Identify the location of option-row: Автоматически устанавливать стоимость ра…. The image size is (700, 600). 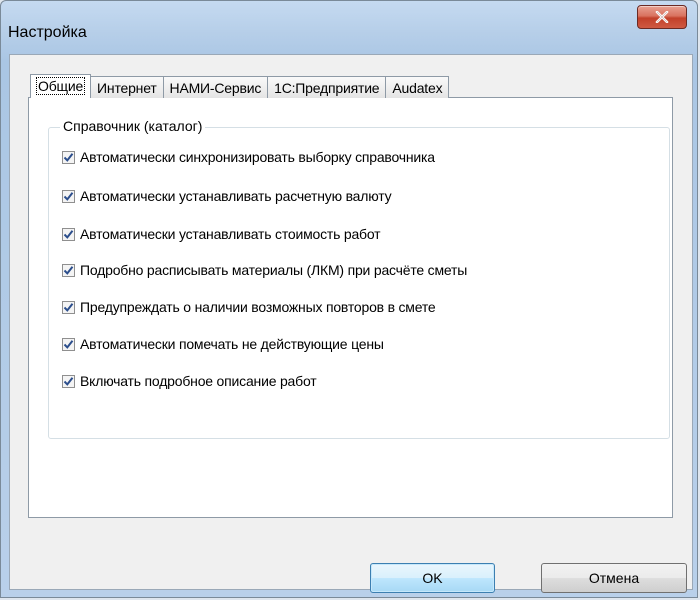
(221, 234).